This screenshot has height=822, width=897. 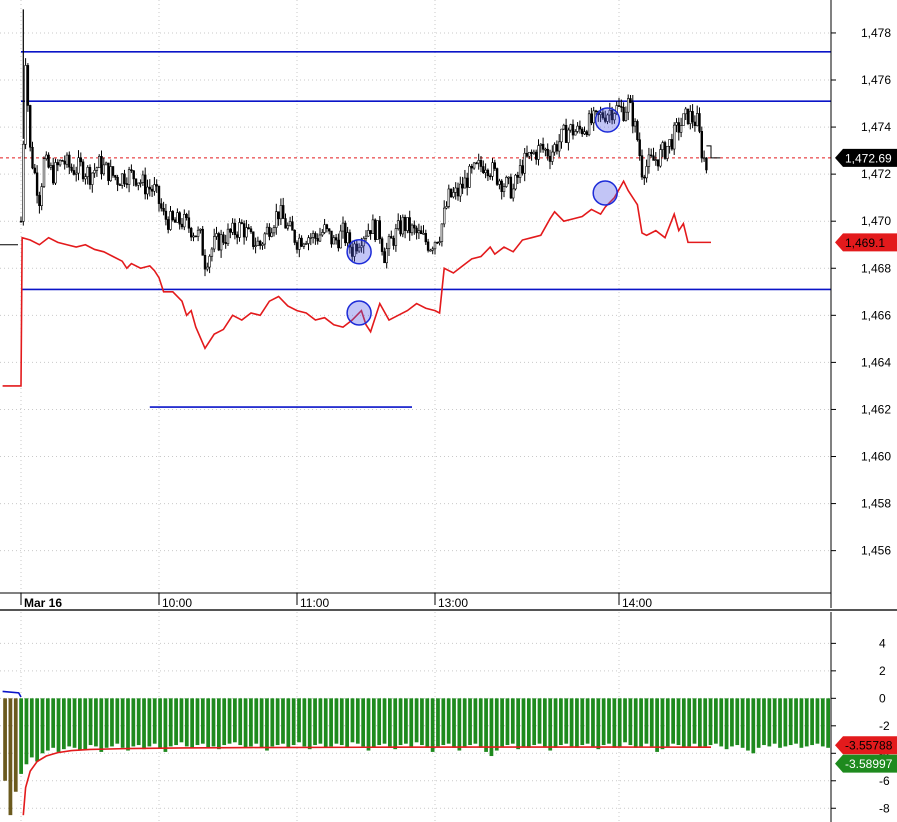 I want to click on indicator-y-tick-label: -2, so click(x=884, y=726).